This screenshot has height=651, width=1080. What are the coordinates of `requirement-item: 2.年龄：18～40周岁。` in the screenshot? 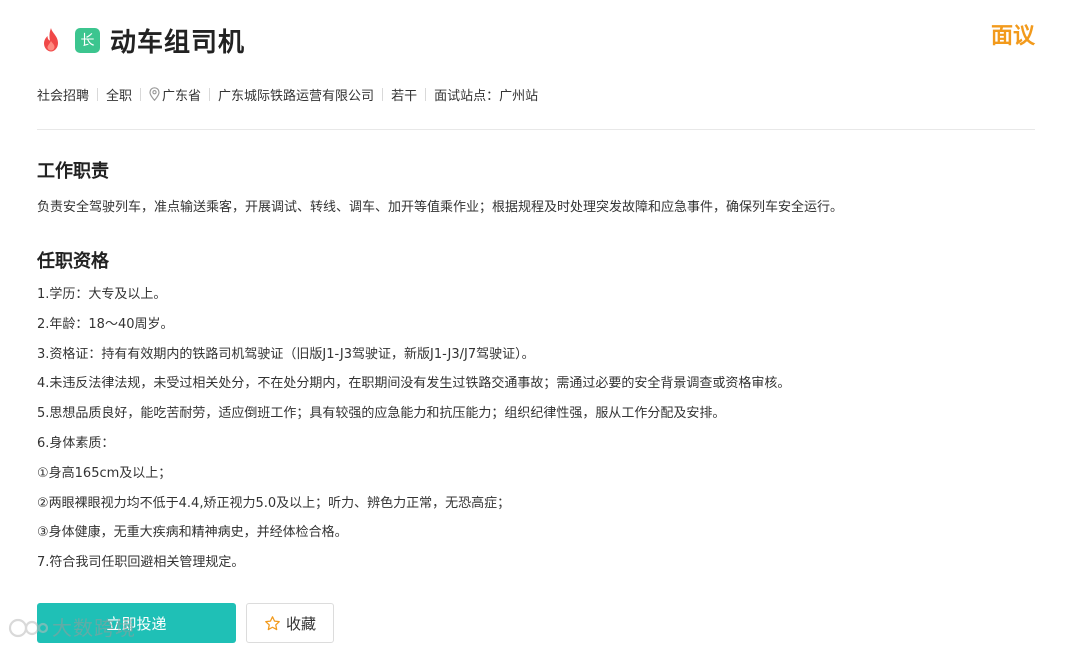 It's located at (105, 324).